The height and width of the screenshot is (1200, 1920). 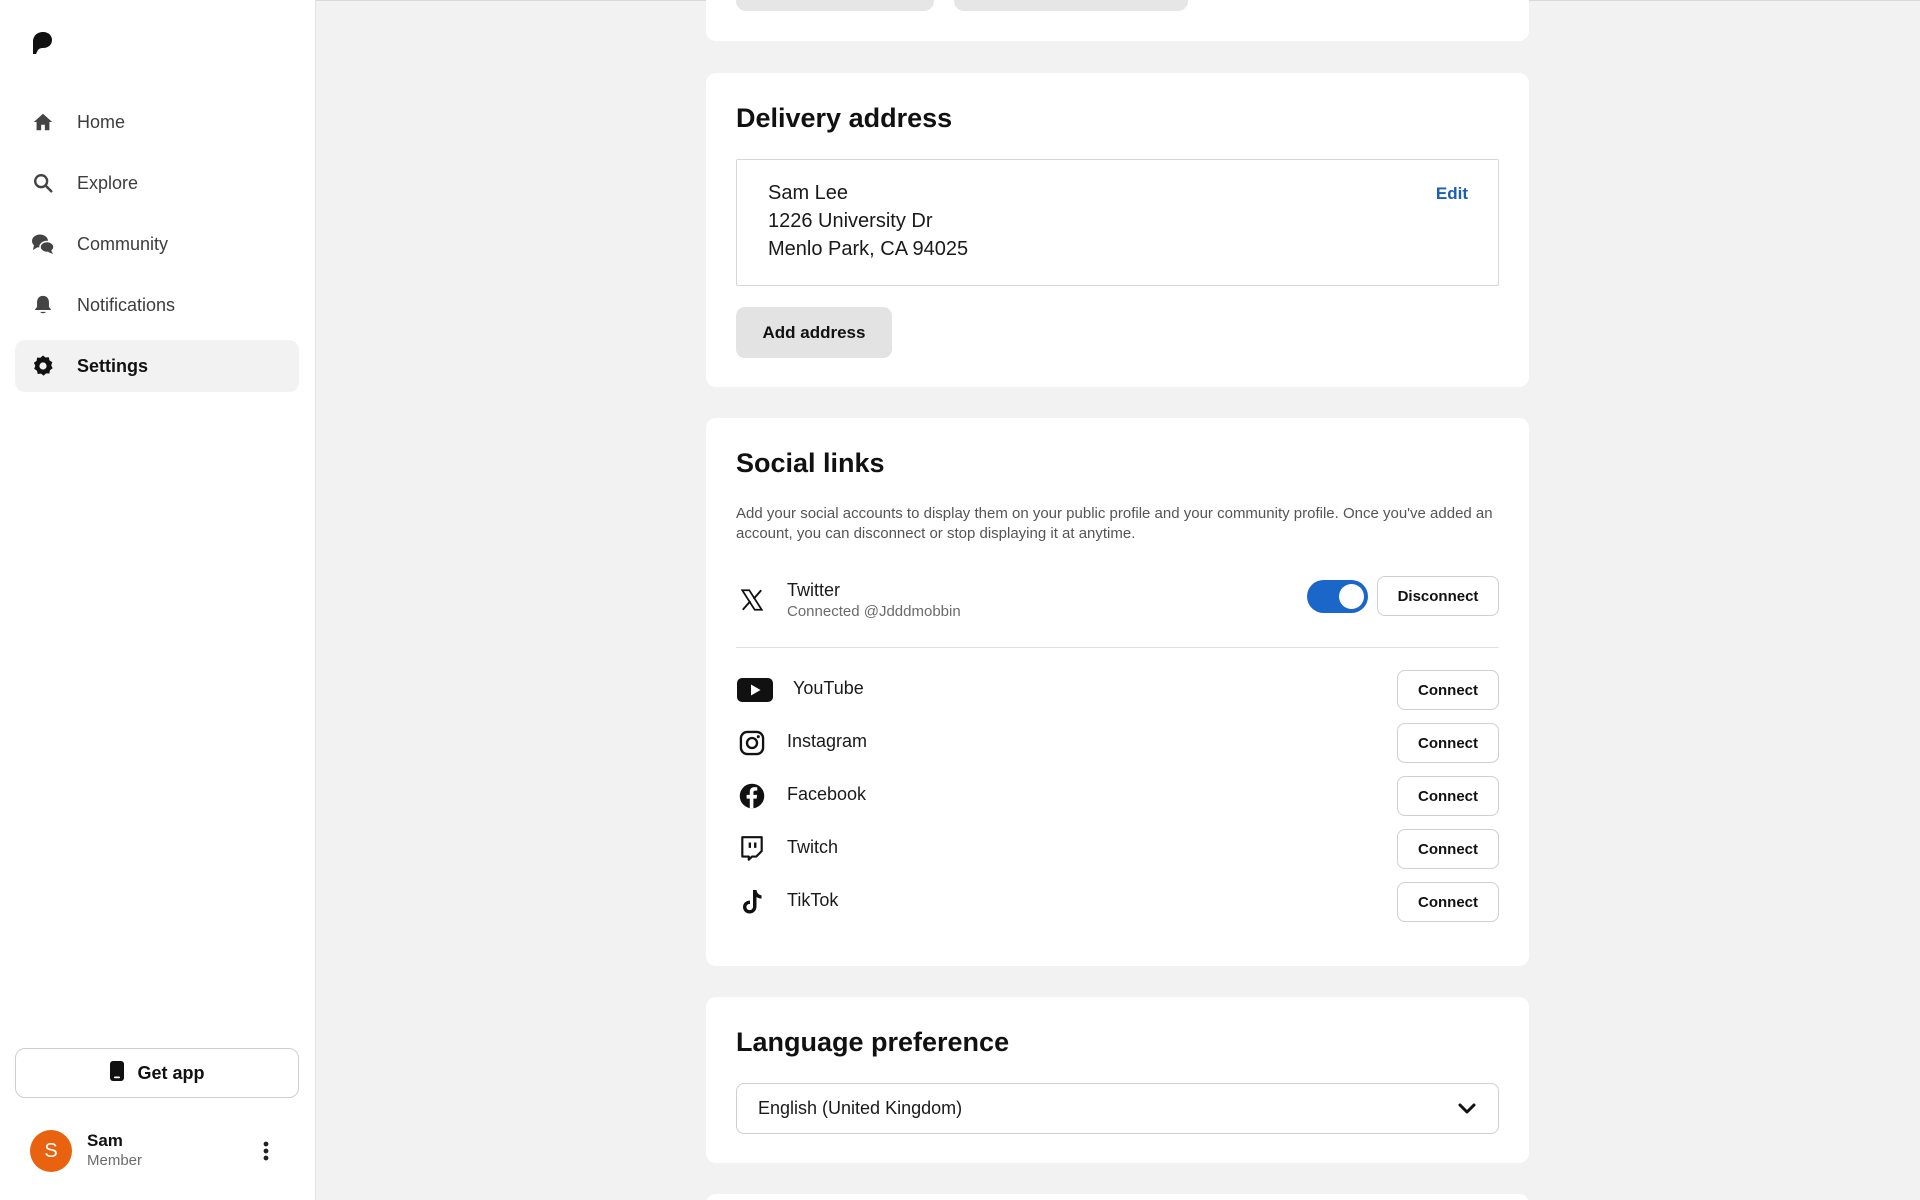 I want to click on language-selected-value: English (United Kingdom), so click(x=860, y=1108).